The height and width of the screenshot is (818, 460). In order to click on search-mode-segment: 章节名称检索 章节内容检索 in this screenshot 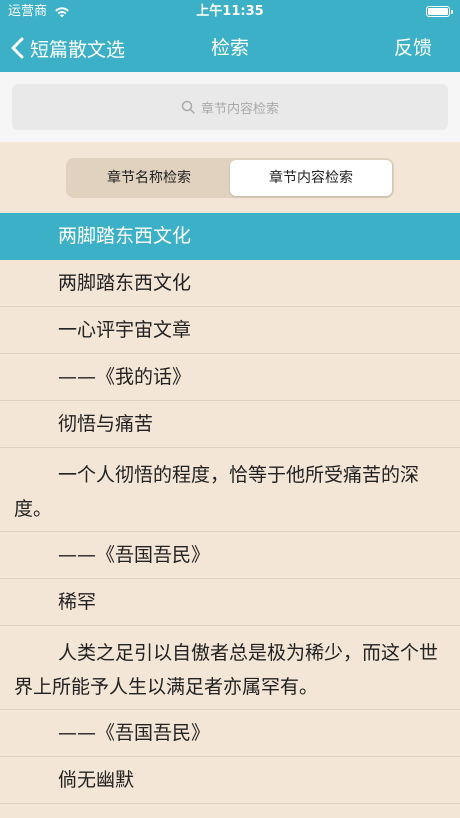, I will do `click(230, 178)`.